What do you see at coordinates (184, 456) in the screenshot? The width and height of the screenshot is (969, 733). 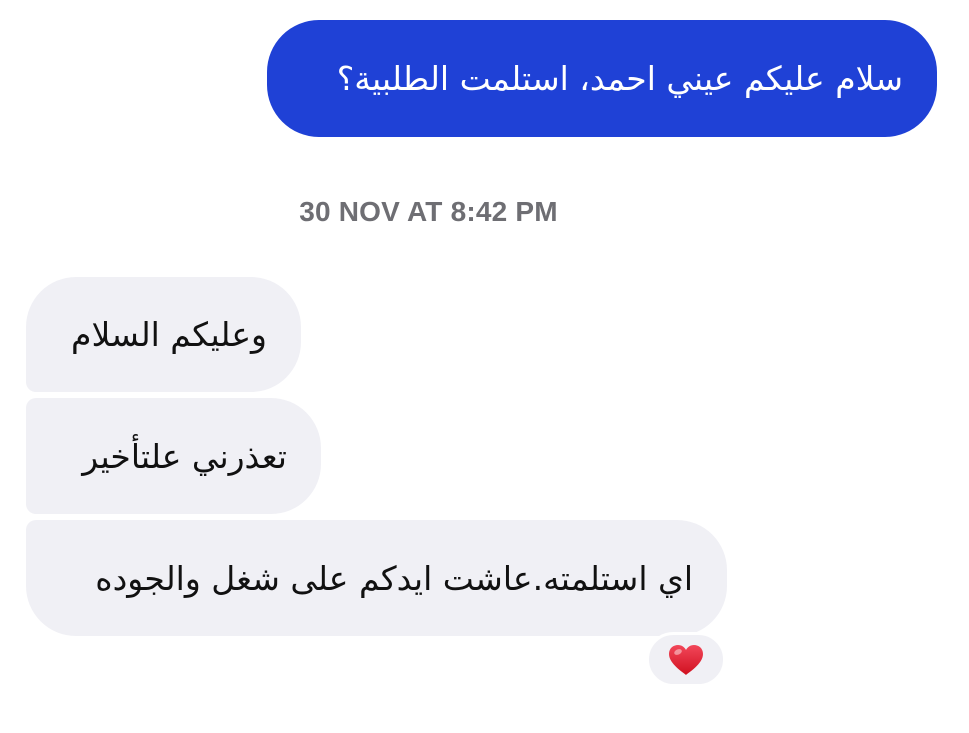 I see `incoming-message-text: تعذرني علتأخير` at bounding box center [184, 456].